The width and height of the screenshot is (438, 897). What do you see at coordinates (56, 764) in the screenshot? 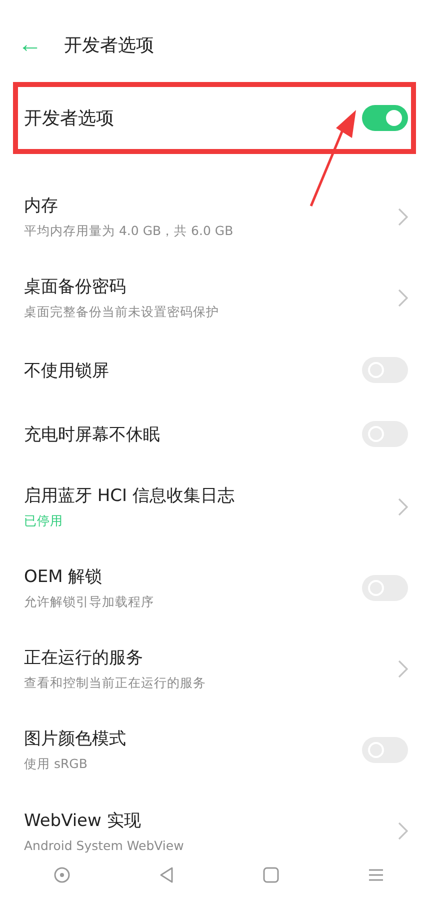
I see `setting-summary: 使用 sRGB` at bounding box center [56, 764].